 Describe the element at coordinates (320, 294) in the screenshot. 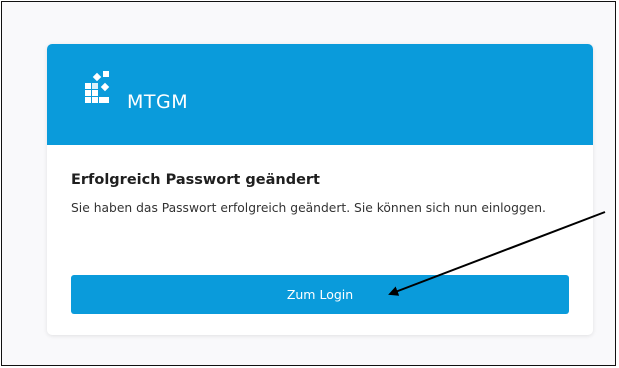

I see `login-button: Zum Login` at that location.